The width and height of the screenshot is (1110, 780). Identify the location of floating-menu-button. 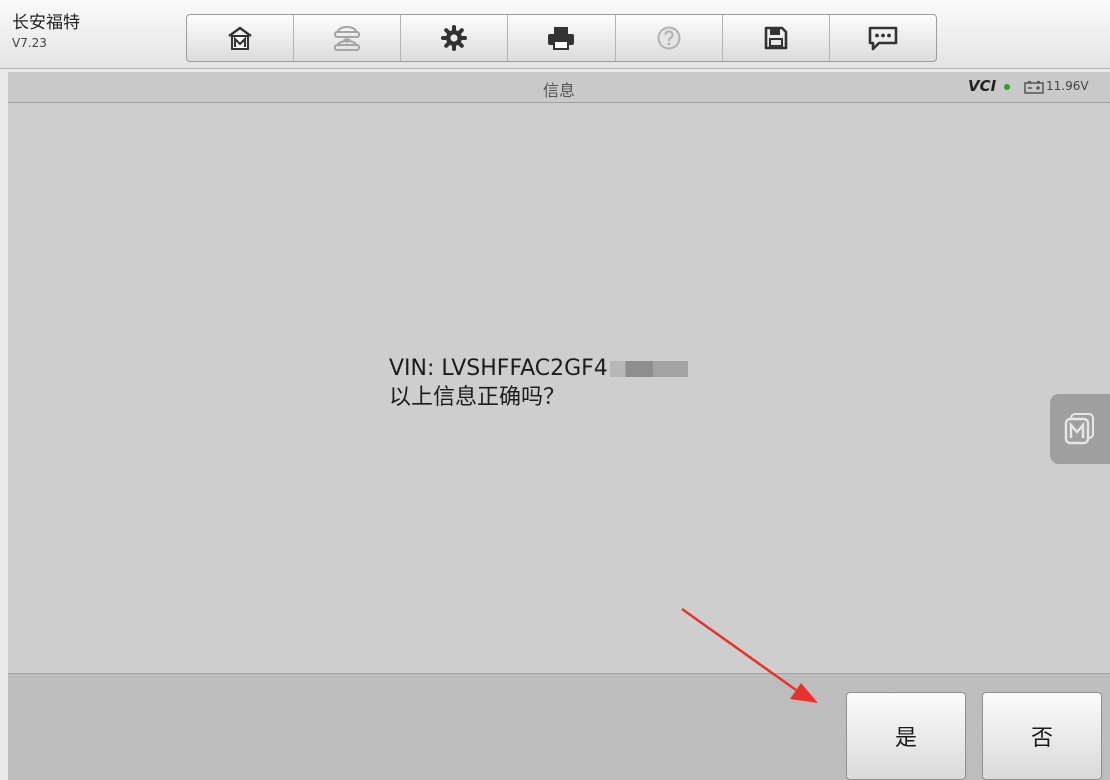
(1080, 429).